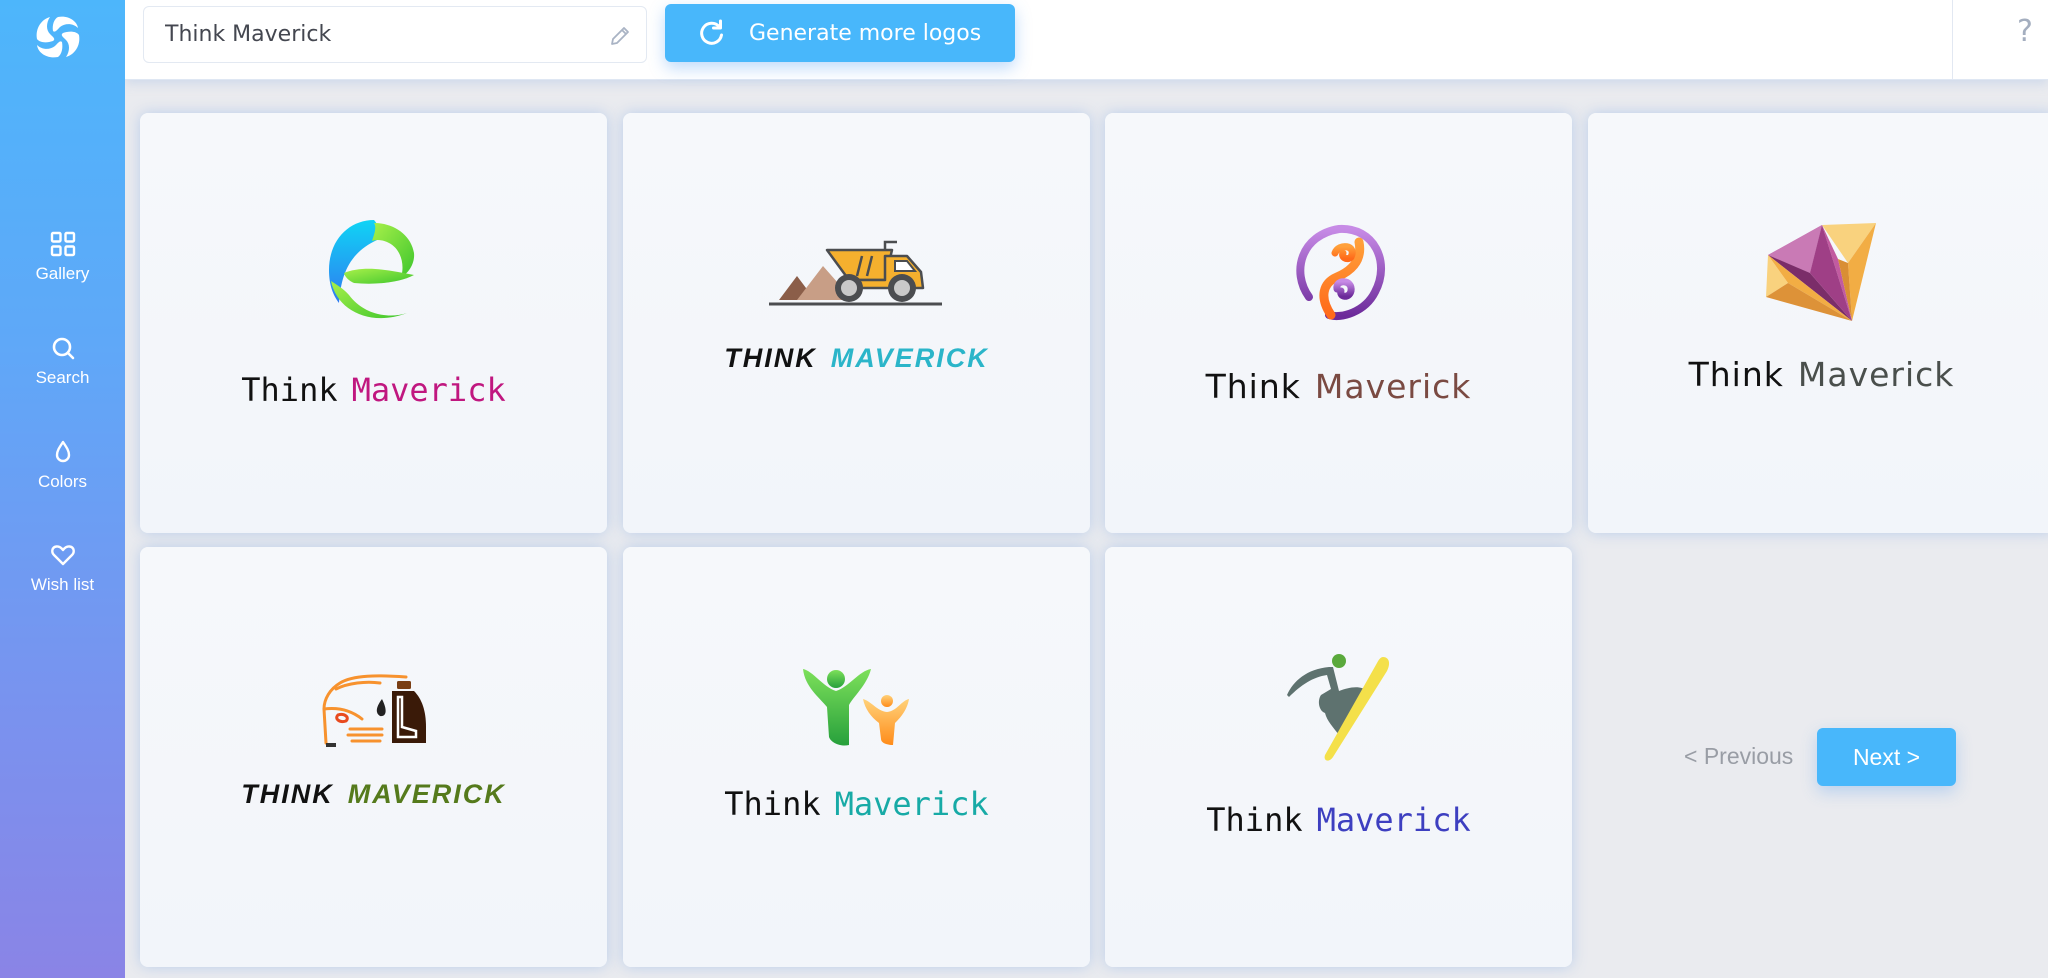 The height and width of the screenshot is (978, 2048). Describe the element at coordinates (865, 33) in the screenshot. I see `generate-label: Generate more logos` at that location.